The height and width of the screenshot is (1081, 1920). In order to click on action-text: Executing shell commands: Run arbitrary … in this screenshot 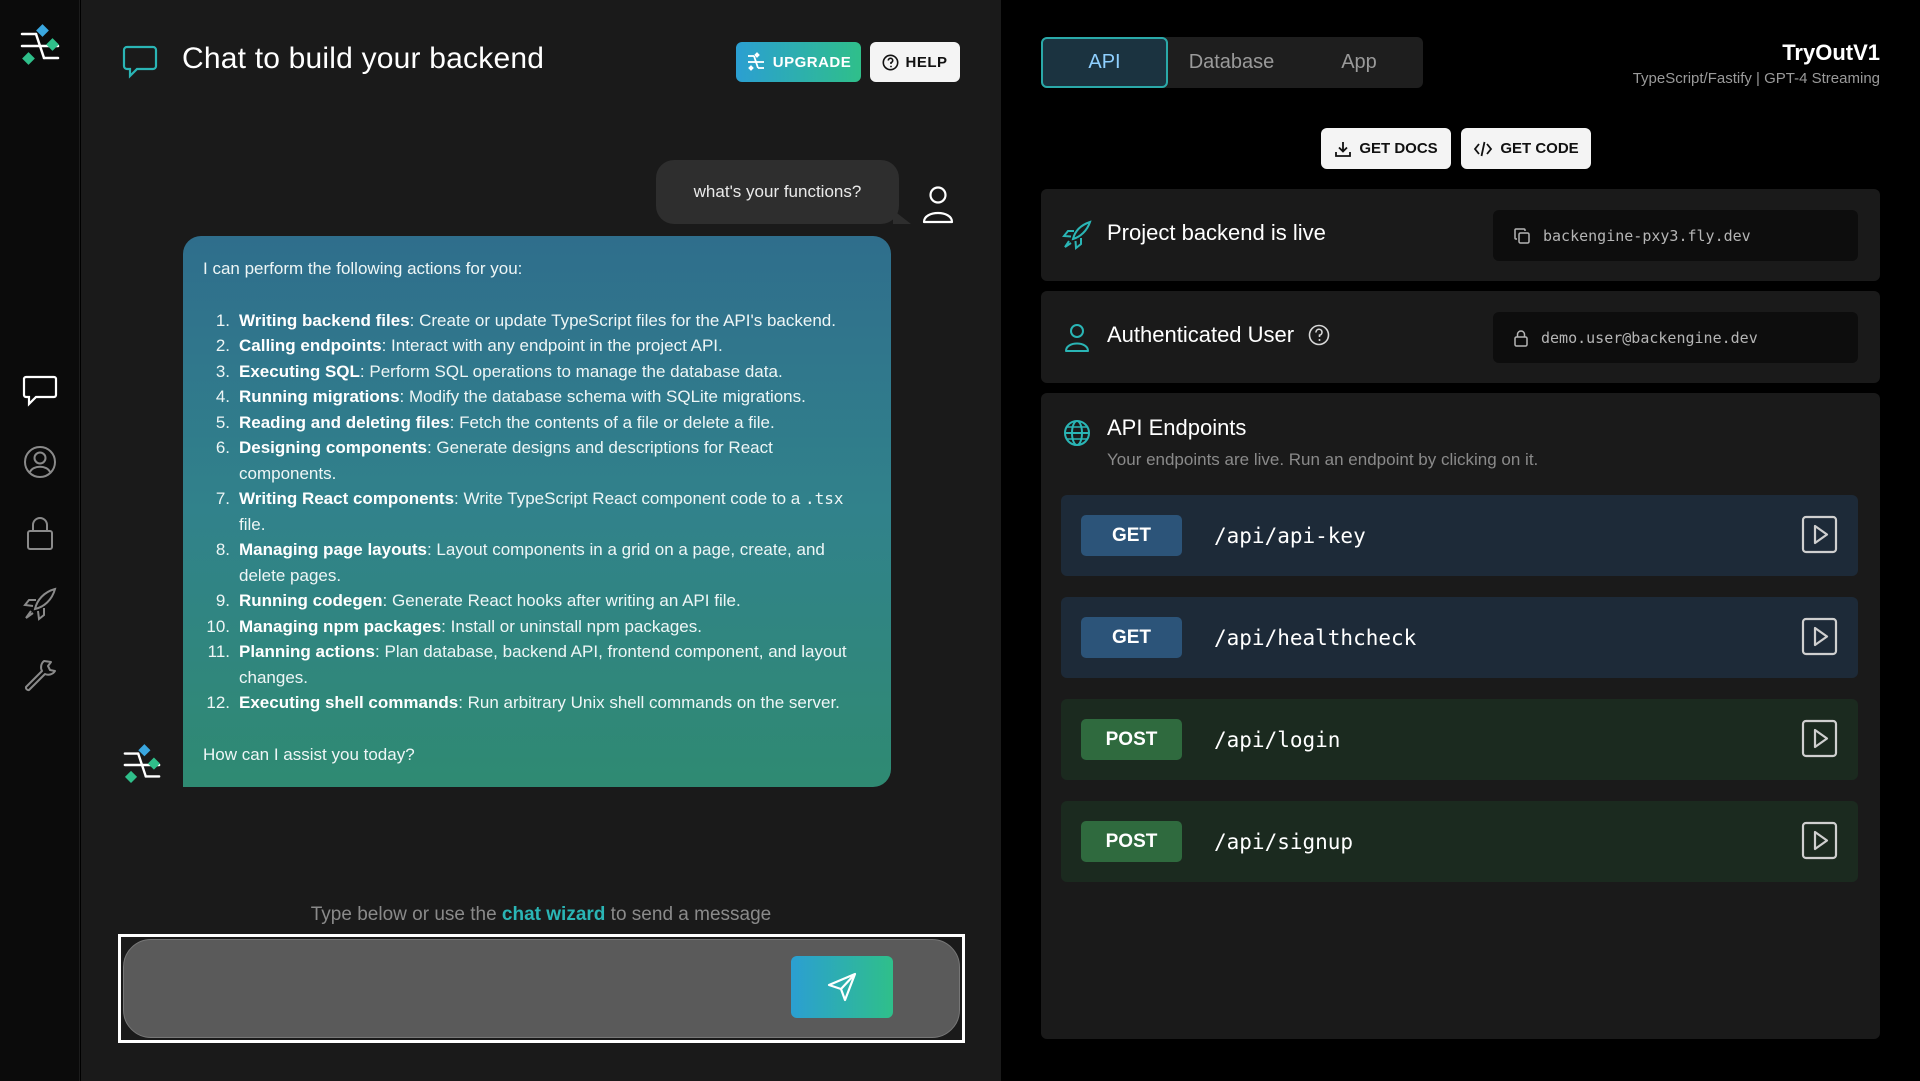, I will do `click(555, 703)`.